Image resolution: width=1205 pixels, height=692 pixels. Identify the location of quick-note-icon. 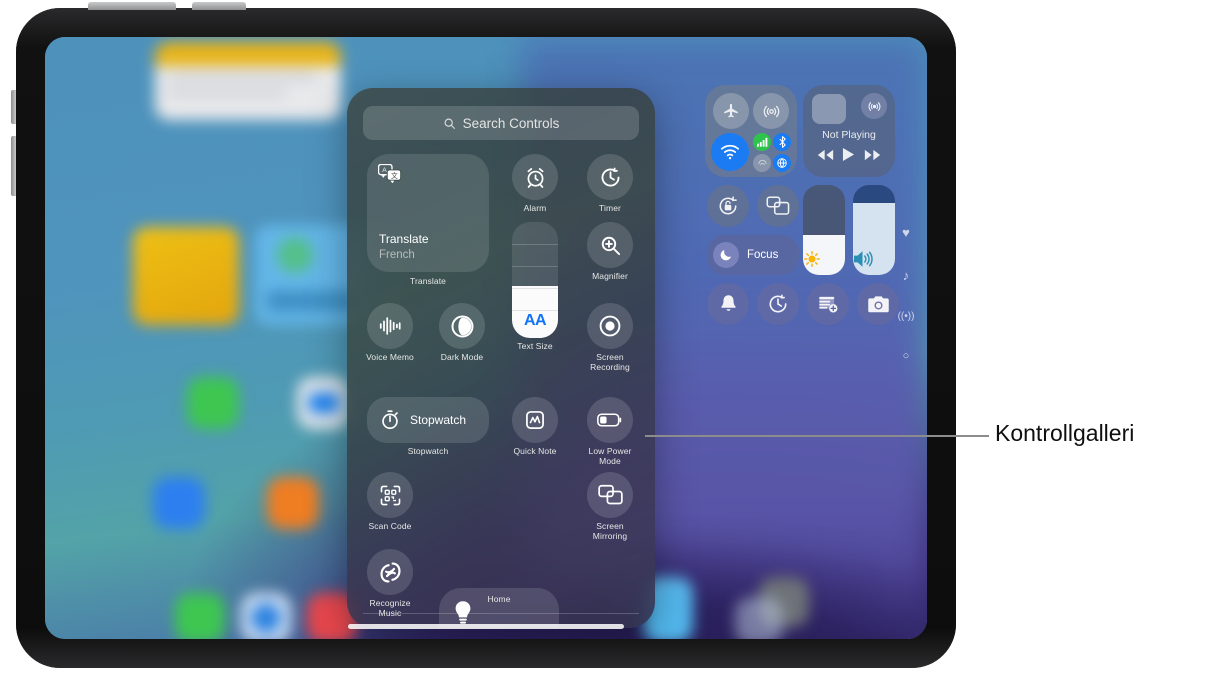
(828, 304).